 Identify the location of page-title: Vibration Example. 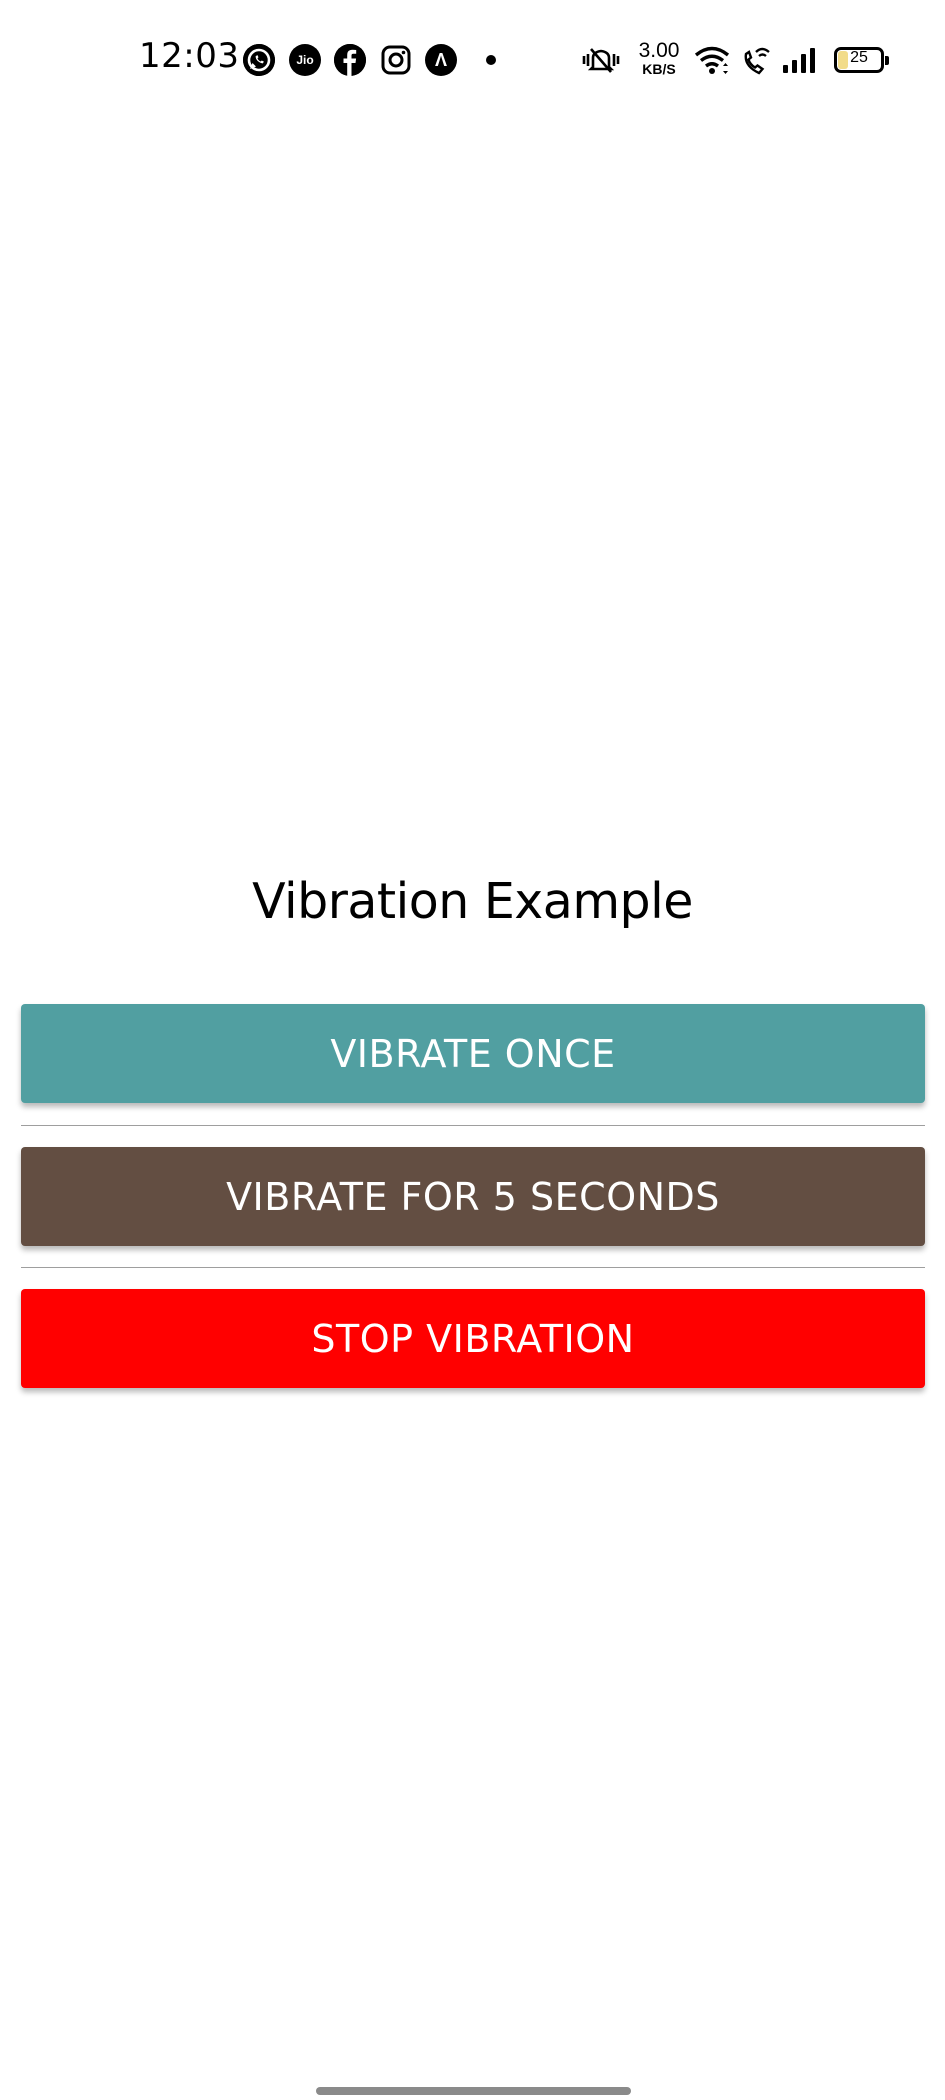
(472, 901).